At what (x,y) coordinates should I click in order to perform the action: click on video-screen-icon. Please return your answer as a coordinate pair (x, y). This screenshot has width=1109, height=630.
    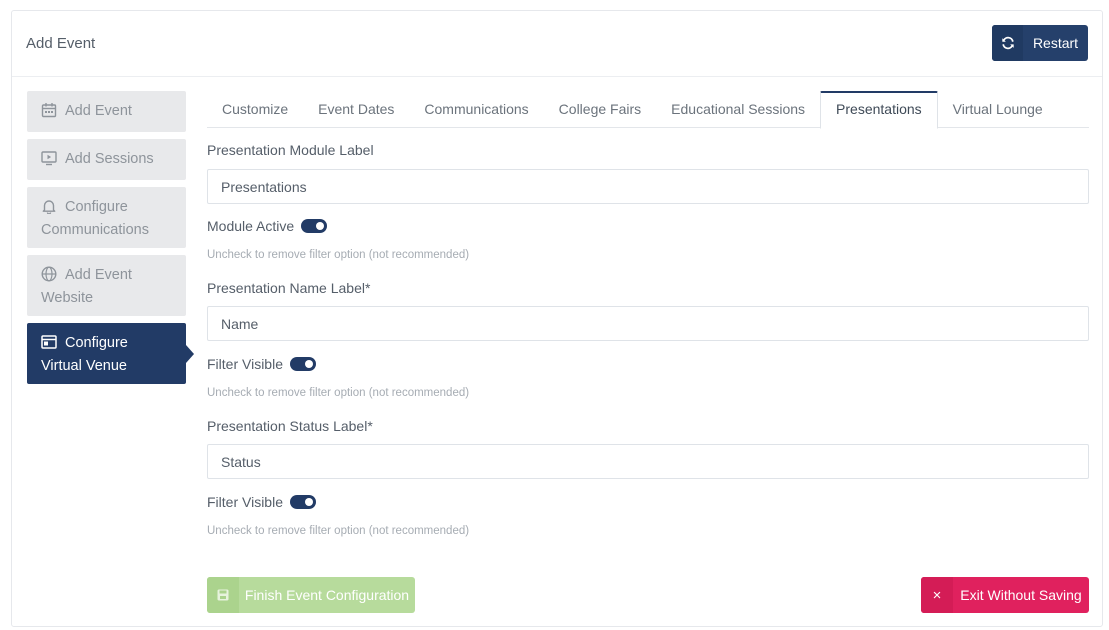
    Looking at the image, I should click on (50, 158).